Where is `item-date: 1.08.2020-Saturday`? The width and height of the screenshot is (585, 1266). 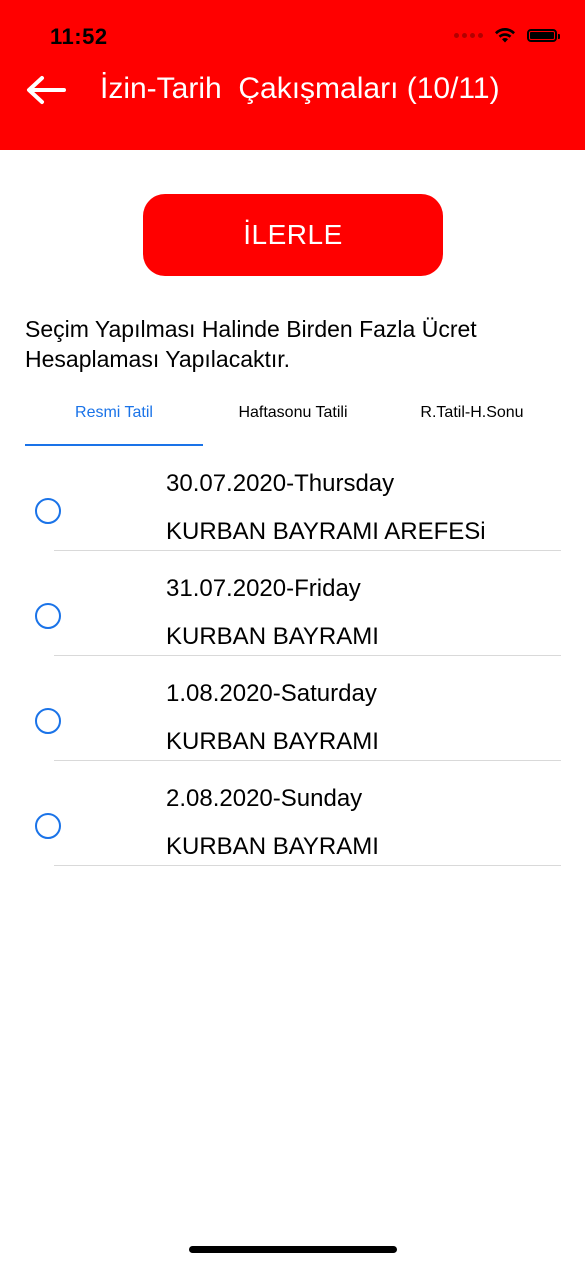
item-date: 1.08.2020-Saturday is located at coordinates (271, 693).